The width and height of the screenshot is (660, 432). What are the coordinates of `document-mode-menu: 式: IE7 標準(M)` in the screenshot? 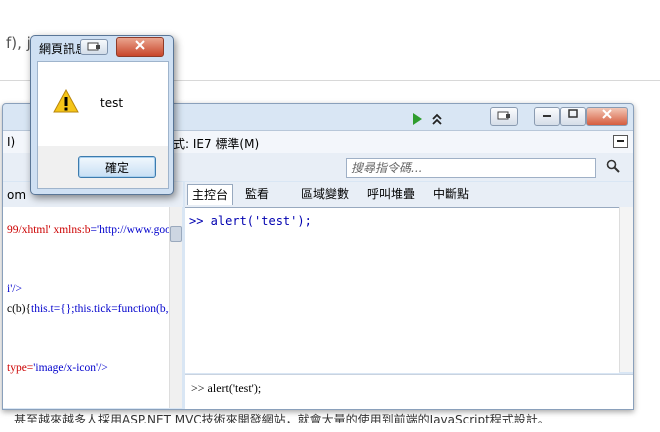 It's located at (216, 143).